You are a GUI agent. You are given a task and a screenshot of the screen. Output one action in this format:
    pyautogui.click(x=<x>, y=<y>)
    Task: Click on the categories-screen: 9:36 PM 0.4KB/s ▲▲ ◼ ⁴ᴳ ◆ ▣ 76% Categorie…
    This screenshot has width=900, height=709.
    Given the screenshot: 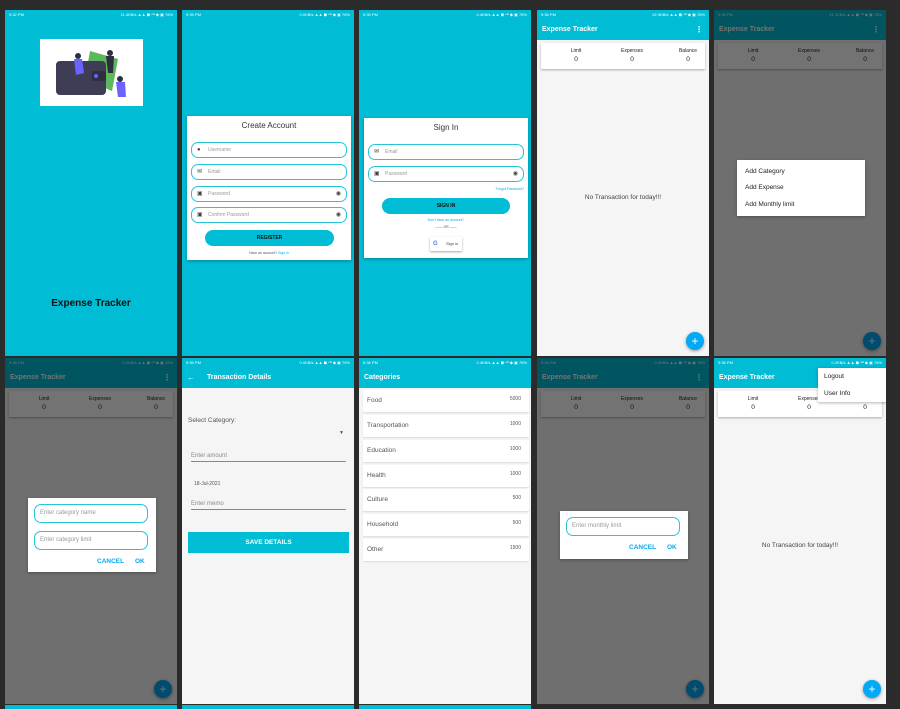 What is the action you would take?
    pyautogui.click(x=445, y=531)
    